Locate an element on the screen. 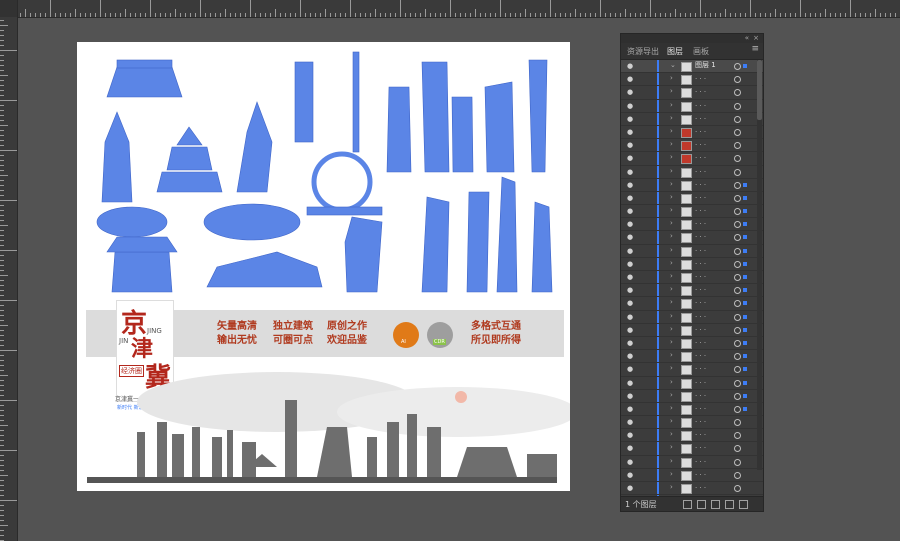 The width and height of the screenshot is (900, 541). panel-header: « × is located at coordinates (692, 38).